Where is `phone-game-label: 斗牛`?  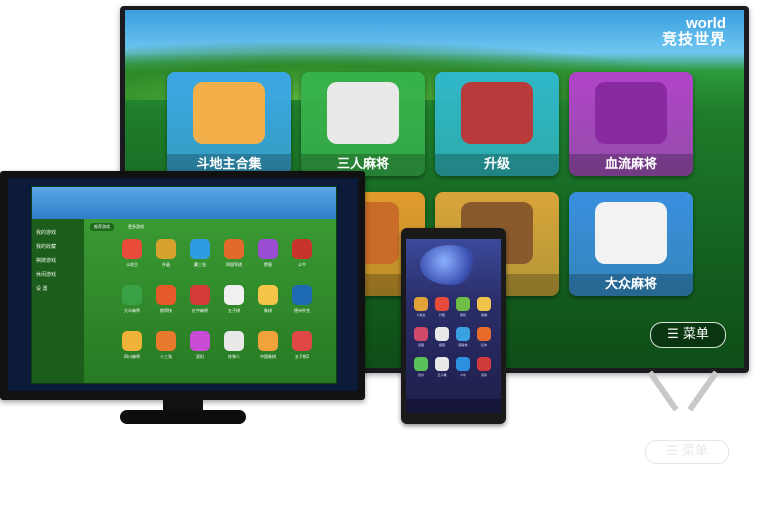
phone-game-label: 斗牛 is located at coordinates (462, 375).